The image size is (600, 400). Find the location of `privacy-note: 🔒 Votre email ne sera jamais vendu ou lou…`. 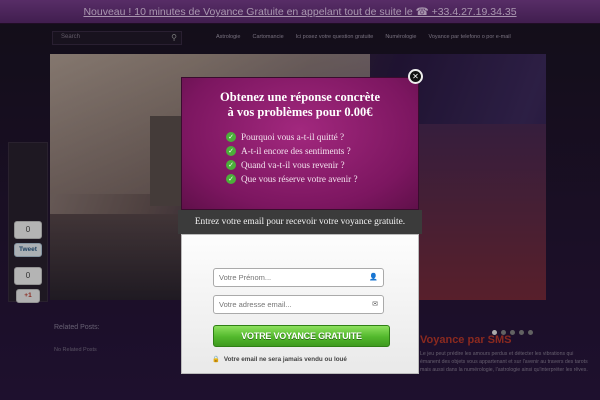

privacy-note: 🔒 Votre email ne sera jamais vendu ou lou… is located at coordinates (279, 359).